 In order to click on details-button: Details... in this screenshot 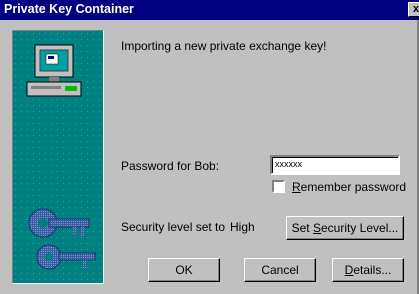, I will do `click(368, 270)`.